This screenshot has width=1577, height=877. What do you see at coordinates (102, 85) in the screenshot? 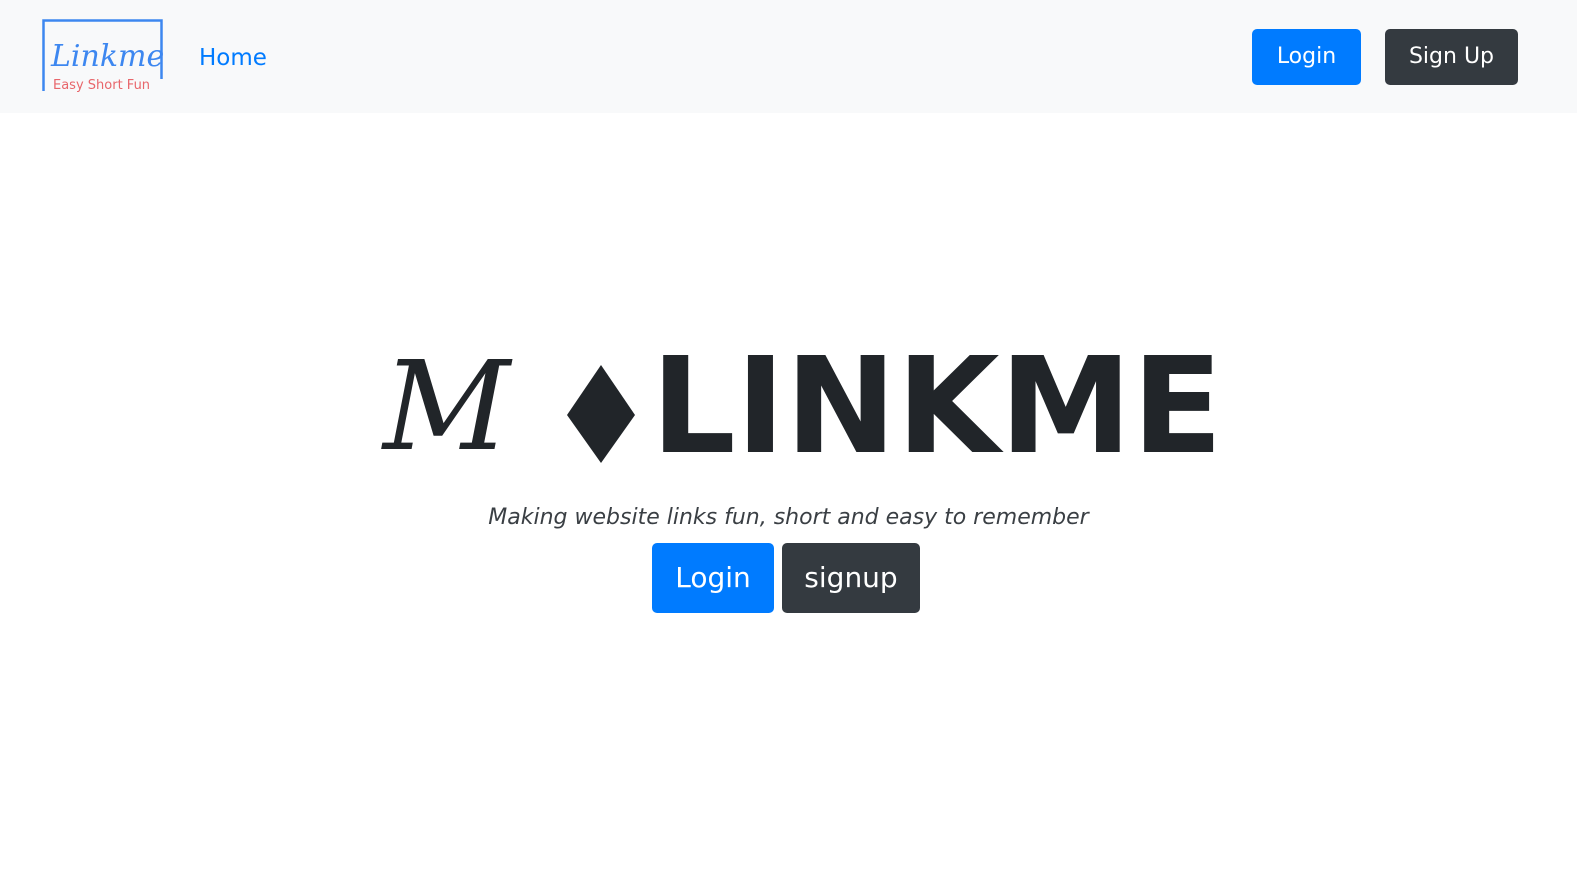
I see `brand-tagline: Easy Short Fun` at bounding box center [102, 85].